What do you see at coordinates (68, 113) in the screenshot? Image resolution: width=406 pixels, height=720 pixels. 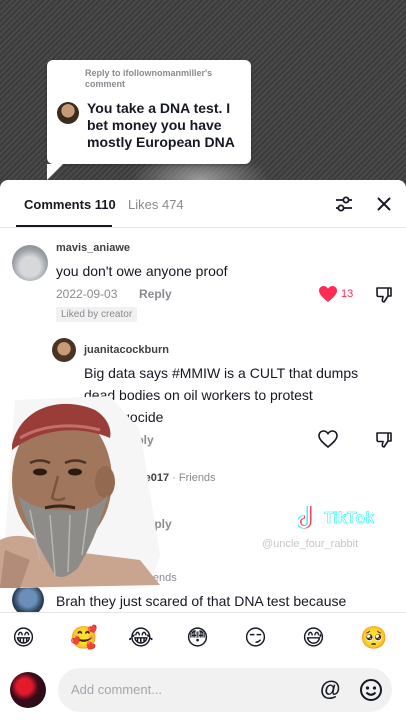 I see `reply-avatar` at bounding box center [68, 113].